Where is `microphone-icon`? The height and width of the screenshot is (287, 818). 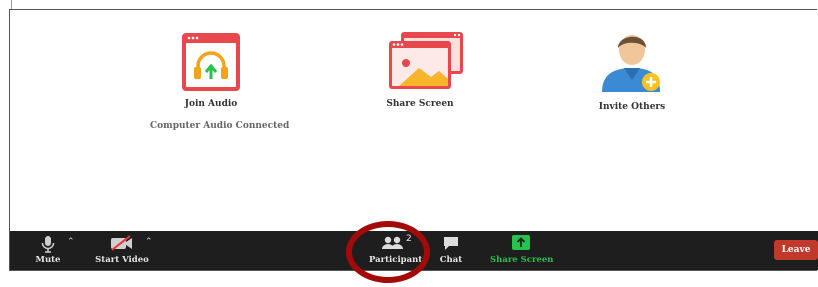 microphone-icon is located at coordinates (48, 244).